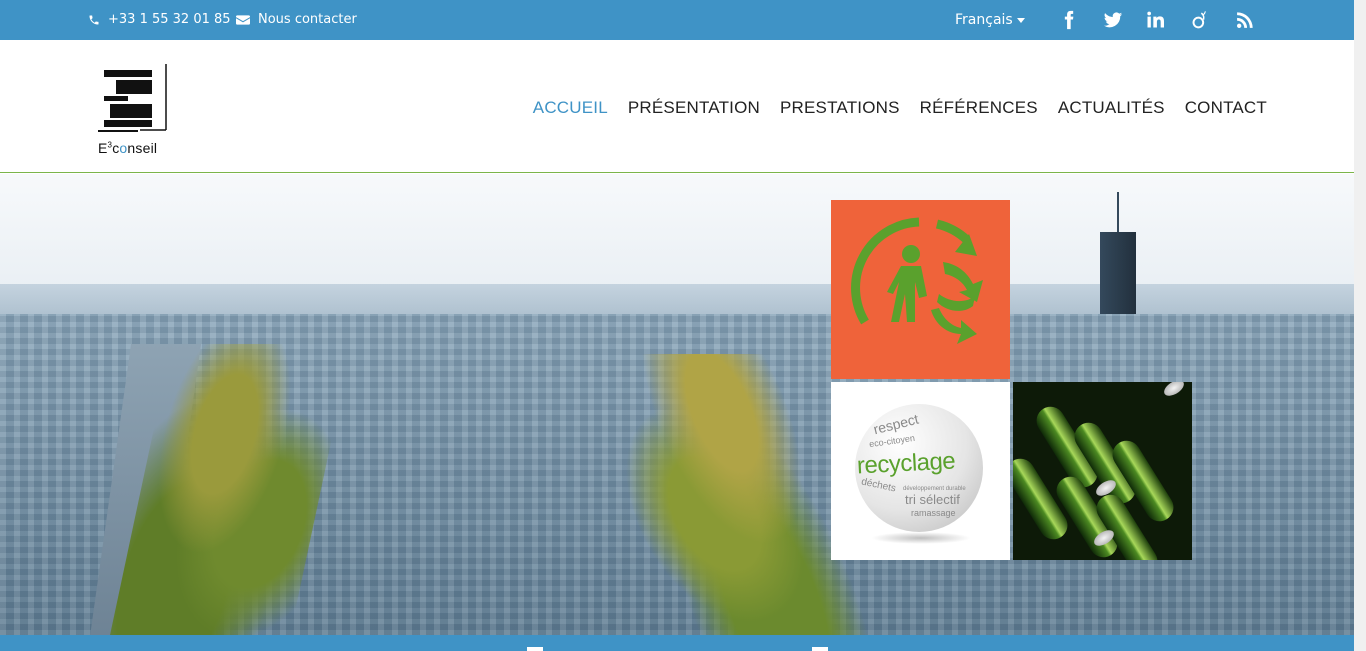 This screenshot has width=1366, height=651. I want to click on nav-item-actualites: ACTUALITÉS, so click(1111, 108).